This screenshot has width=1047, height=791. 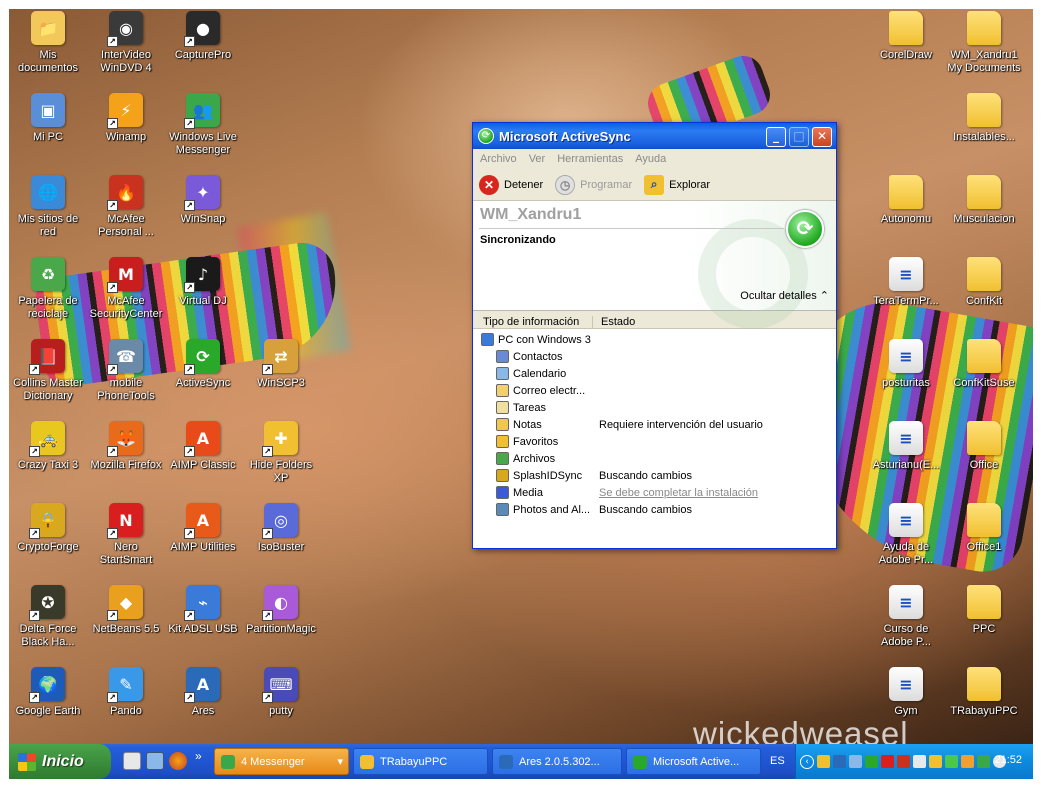 What do you see at coordinates (654, 356) in the screenshot?
I see `list-item: Contactos` at bounding box center [654, 356].